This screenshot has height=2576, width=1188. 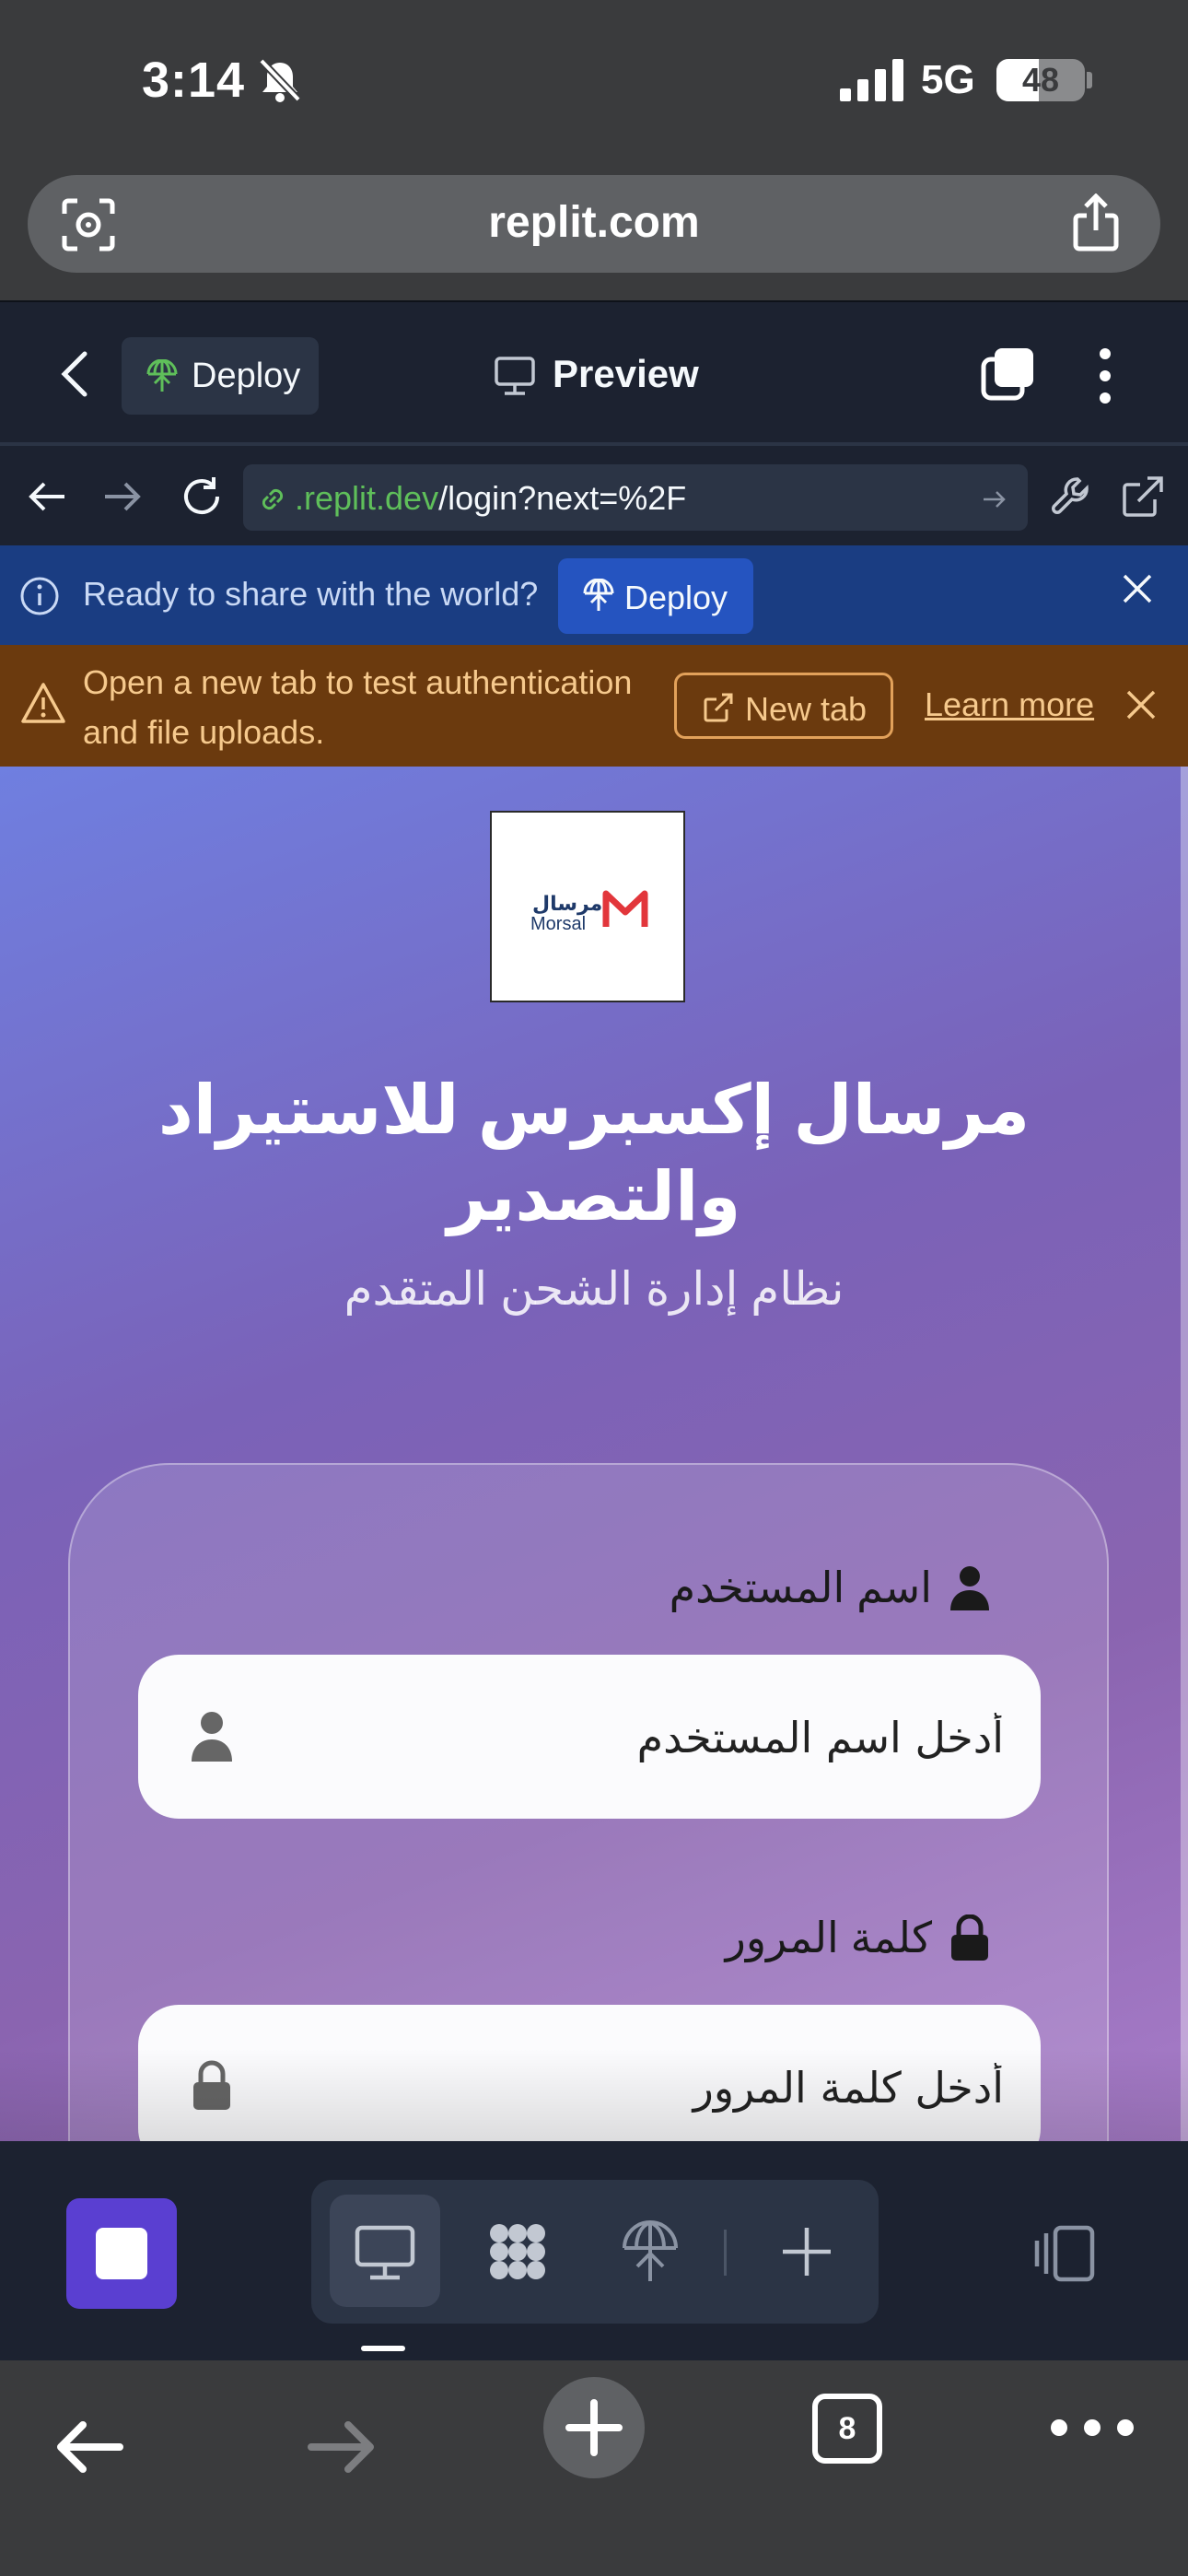 What do you see at coordinates (594, 2095) in the screenshot?
I see `page-fade` at bounding box center [594, 2095].